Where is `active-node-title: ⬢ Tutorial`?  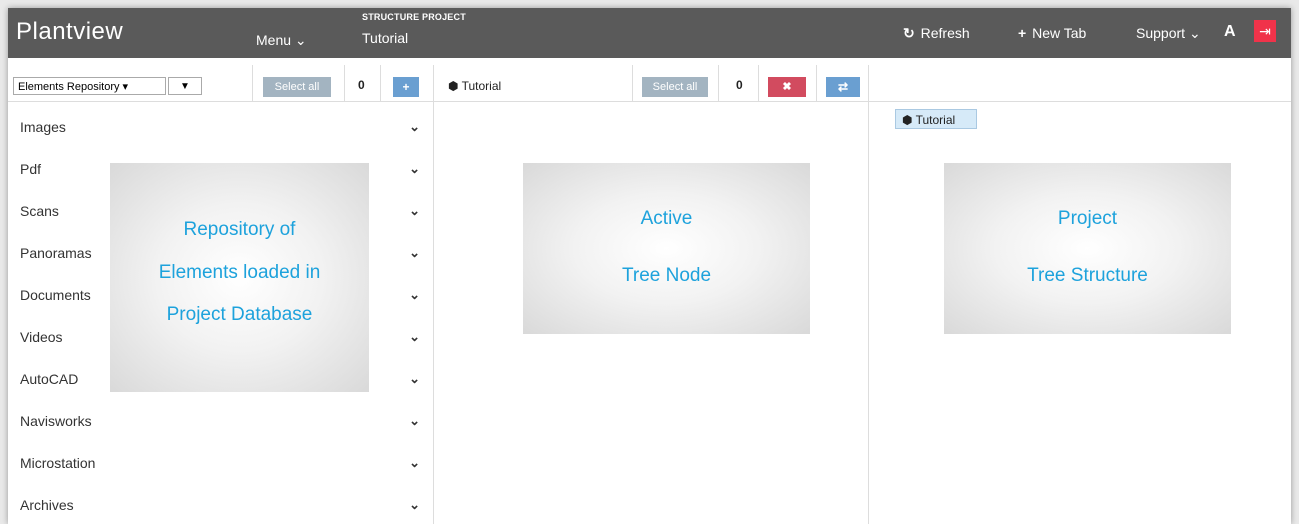
active-node-title: ⬢ Tutorial is located at coordinates (474, 86).